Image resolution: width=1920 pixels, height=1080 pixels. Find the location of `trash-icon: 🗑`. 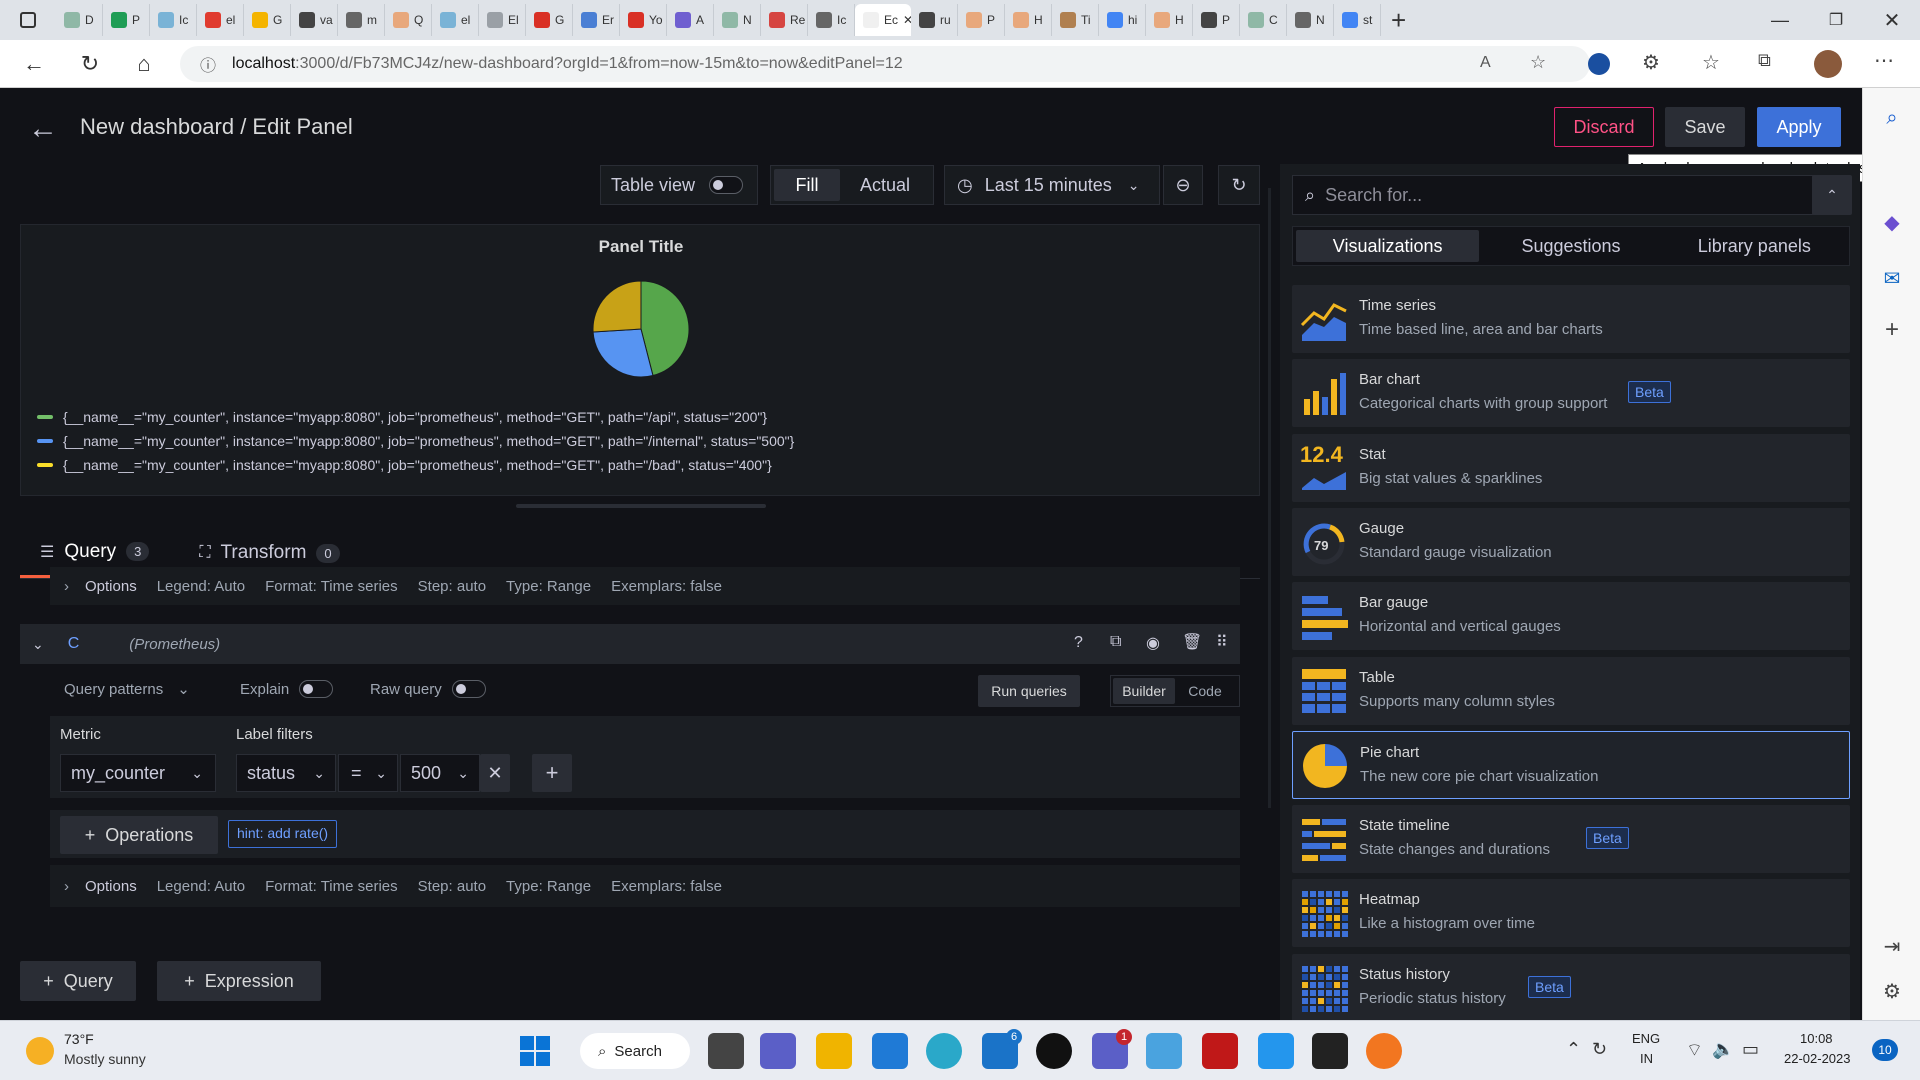

trash-icon: 🗑 is located at coordinates (1192, 642).